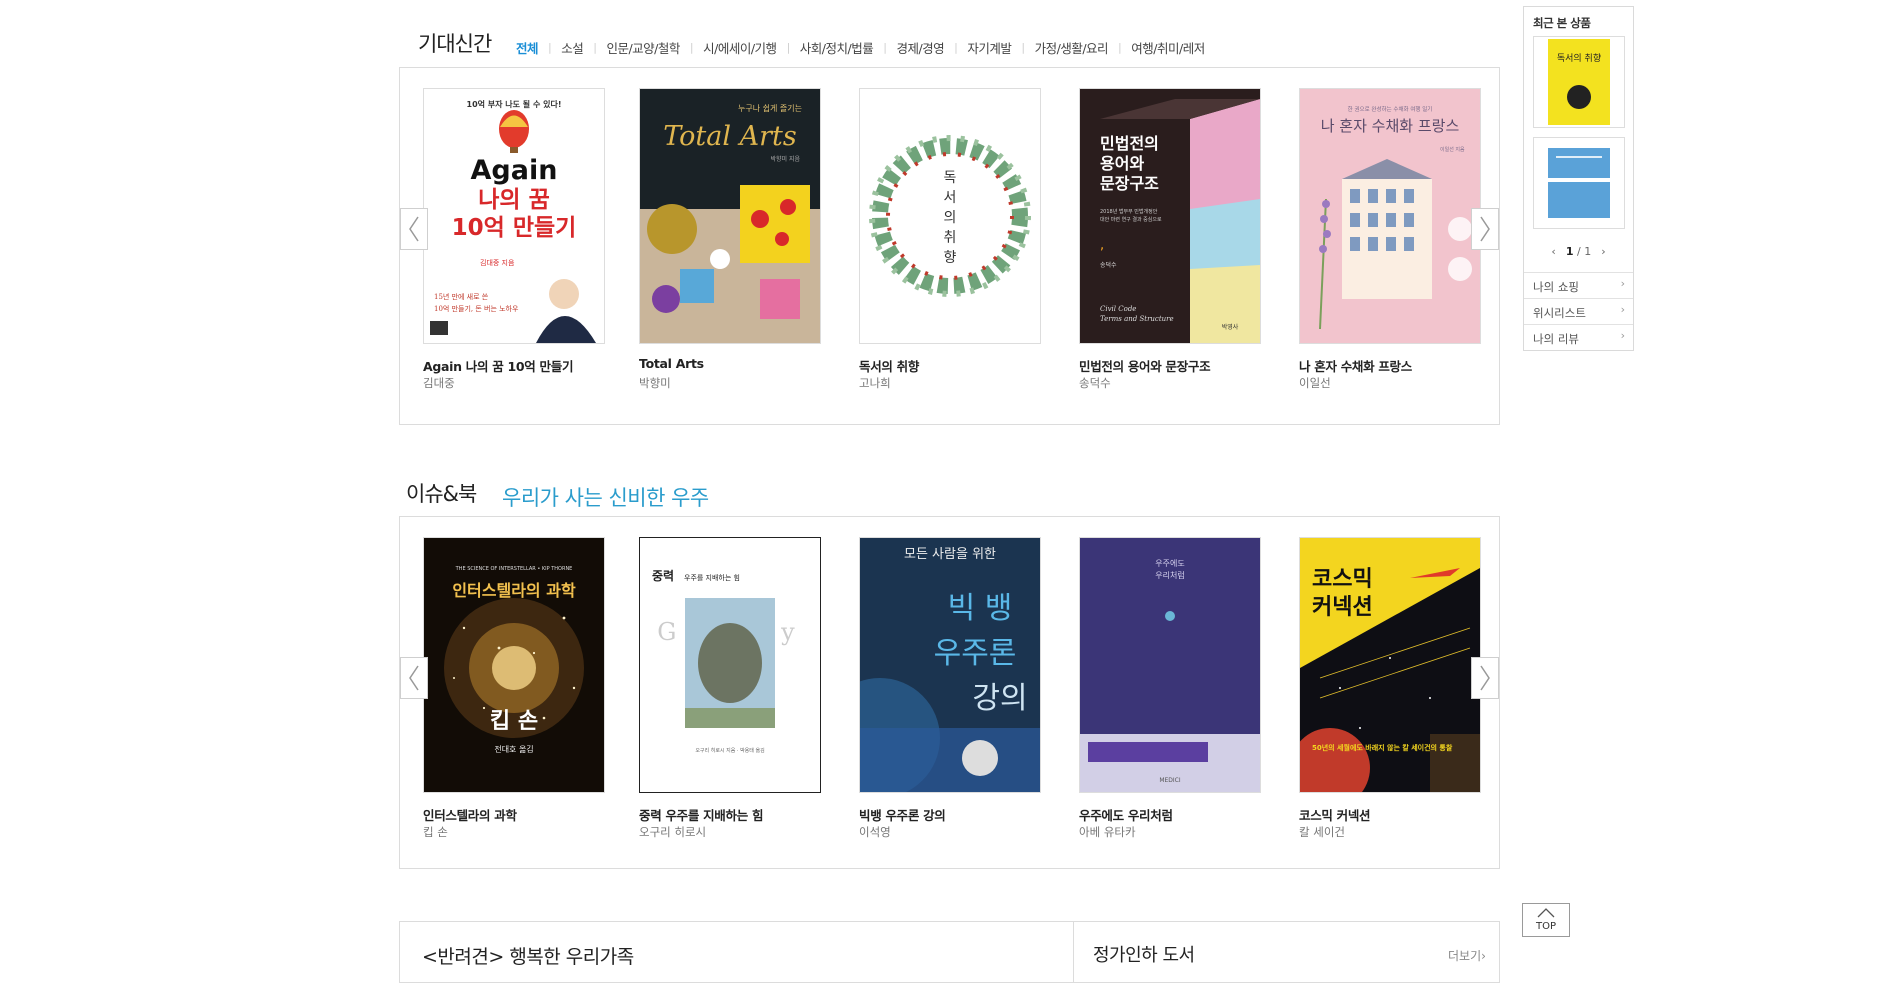  What do you see at coordinates (476, 308) in the screenshot?
I see `svg-text: 10억 만들기, 돈 버는 노하우` at bounding box center [476, 308].